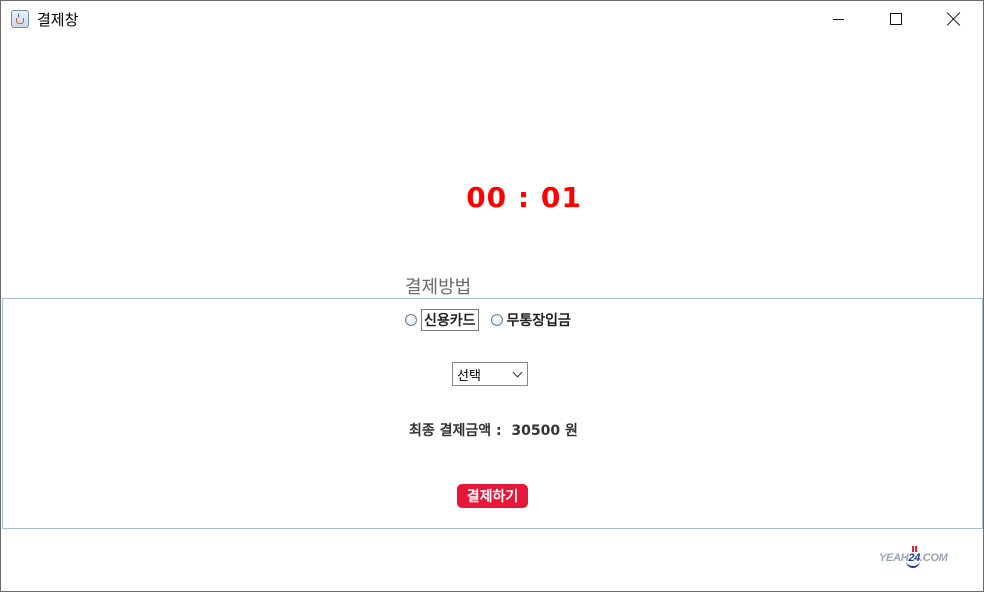  I want to click on minimize-icon, so click(838, 19).